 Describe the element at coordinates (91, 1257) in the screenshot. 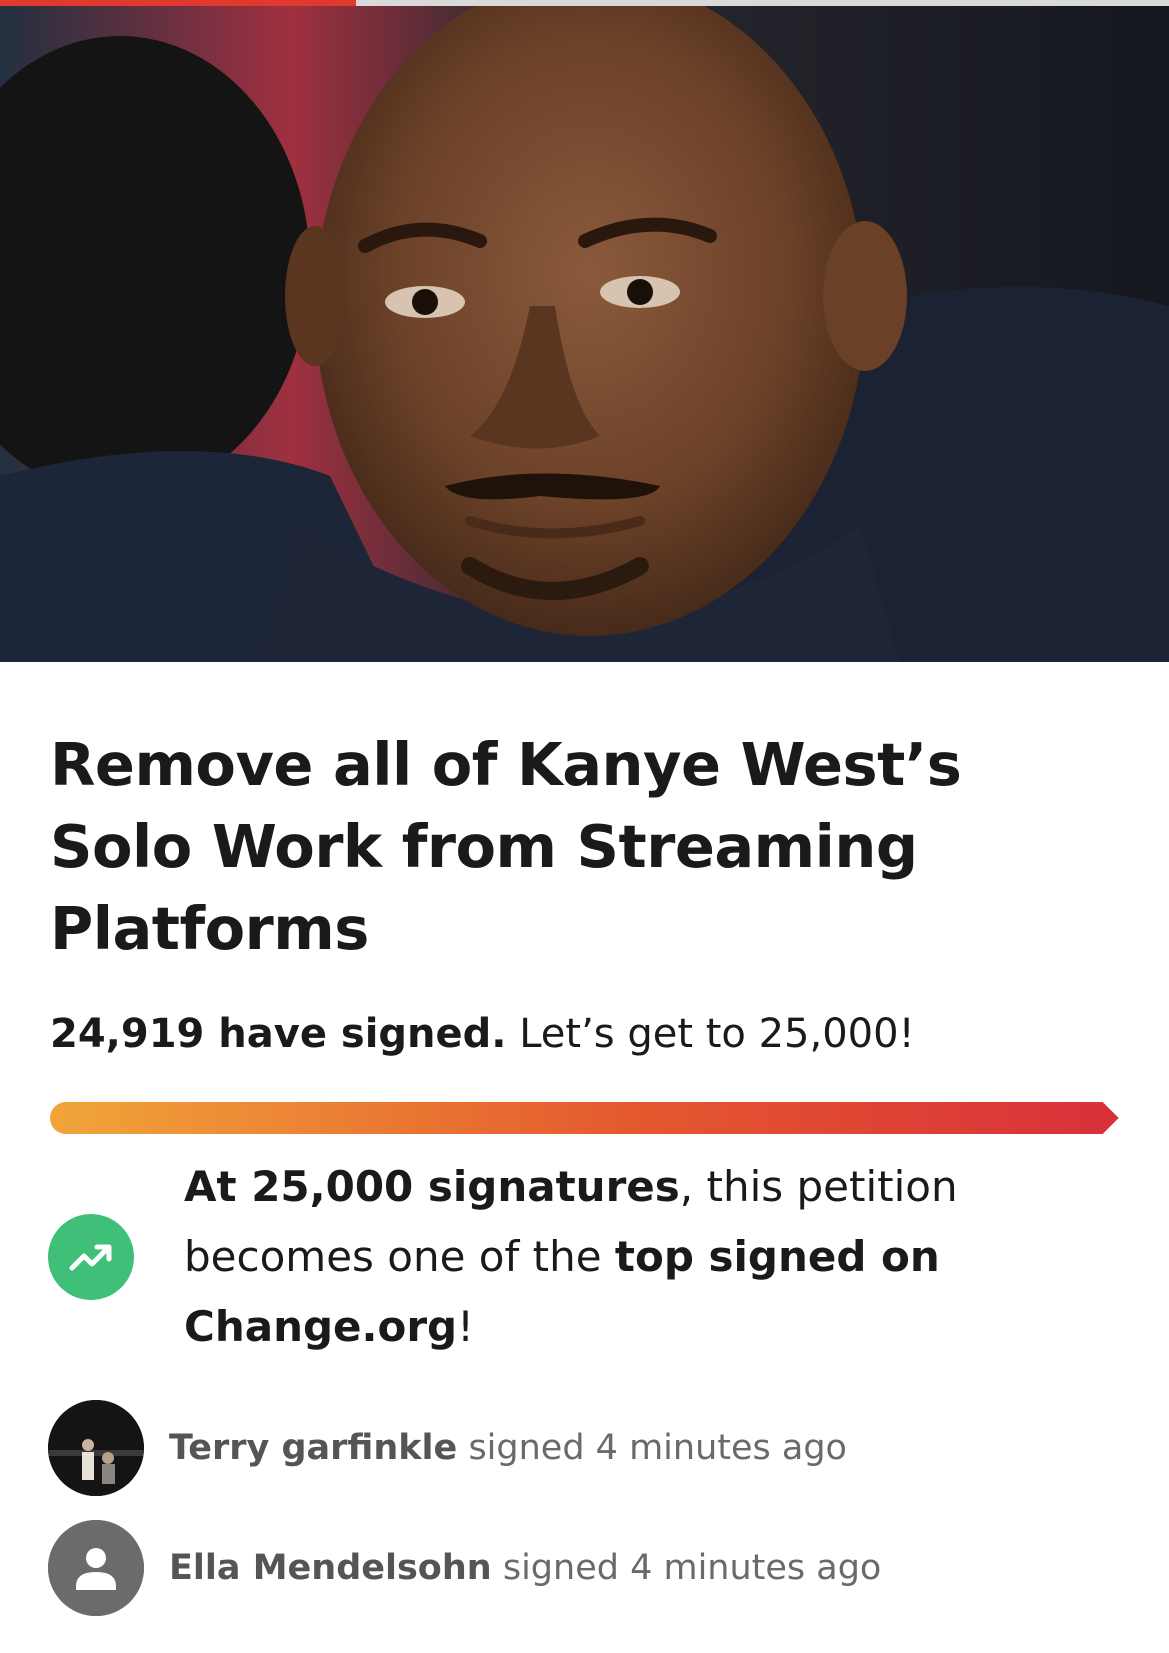

I see `trending-up-icon` at that location.